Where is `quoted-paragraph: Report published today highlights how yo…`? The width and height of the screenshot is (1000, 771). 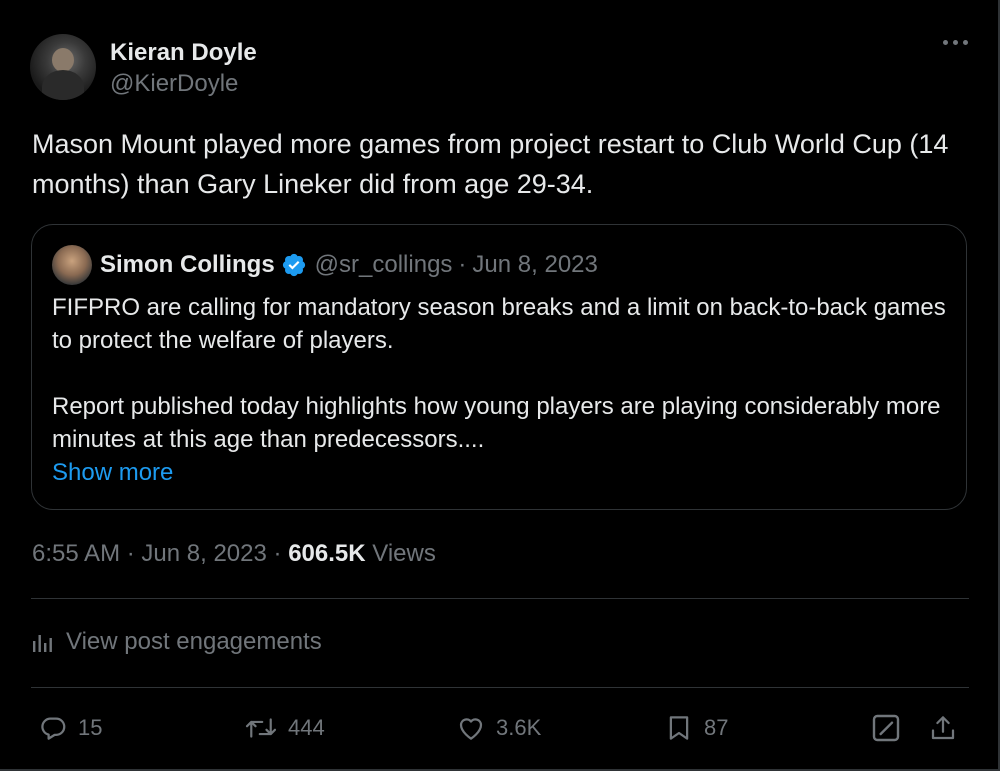 quoted-paragraph: Report published today highlights how yo… is located at coordinates (496, 423).